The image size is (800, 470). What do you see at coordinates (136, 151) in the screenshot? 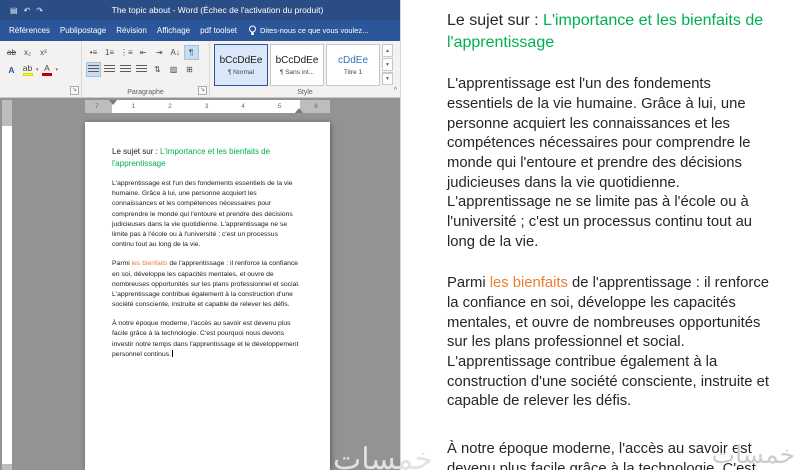
I see `doc-title-prefix: Le sujet sur :` at bounding box center [136, 151].